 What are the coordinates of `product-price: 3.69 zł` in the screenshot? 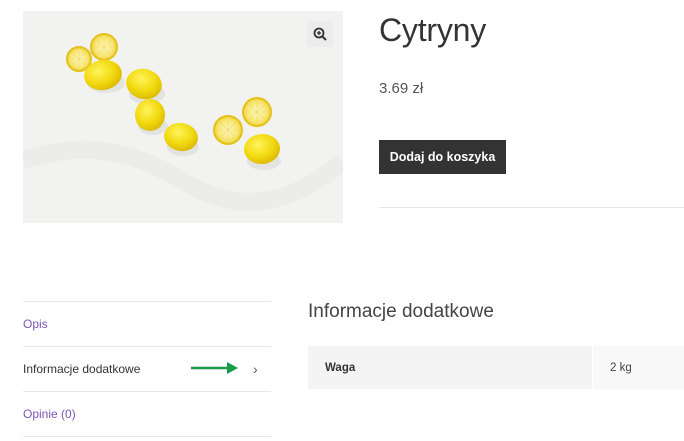 It's located at (401, 88).